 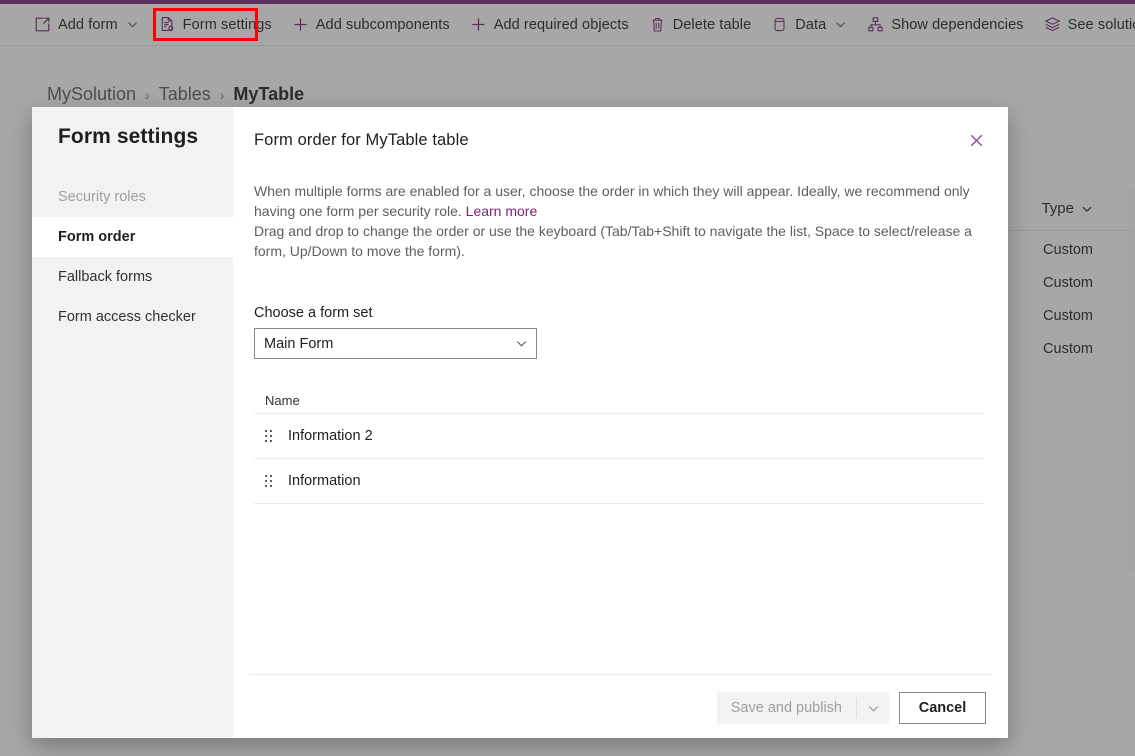 I want to click on dialog-nav-title: Form settings, so click(x=128, y=136).